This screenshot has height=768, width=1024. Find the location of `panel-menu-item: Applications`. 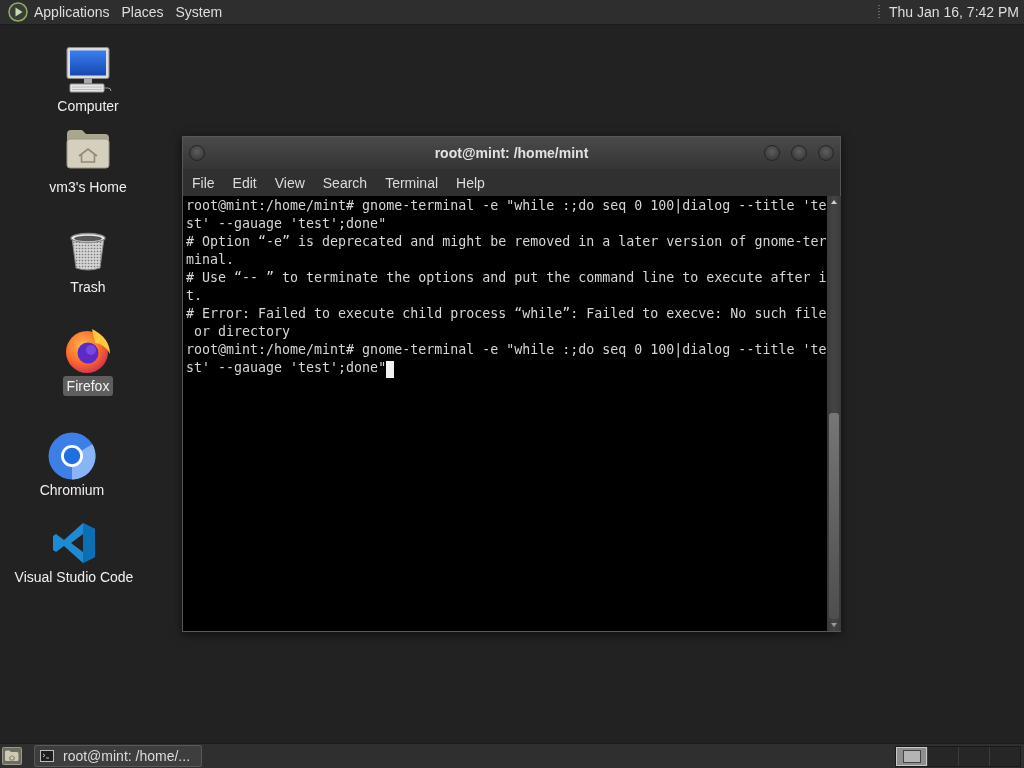

panel-menu-item: Applications is located at coordinates (72, 12).